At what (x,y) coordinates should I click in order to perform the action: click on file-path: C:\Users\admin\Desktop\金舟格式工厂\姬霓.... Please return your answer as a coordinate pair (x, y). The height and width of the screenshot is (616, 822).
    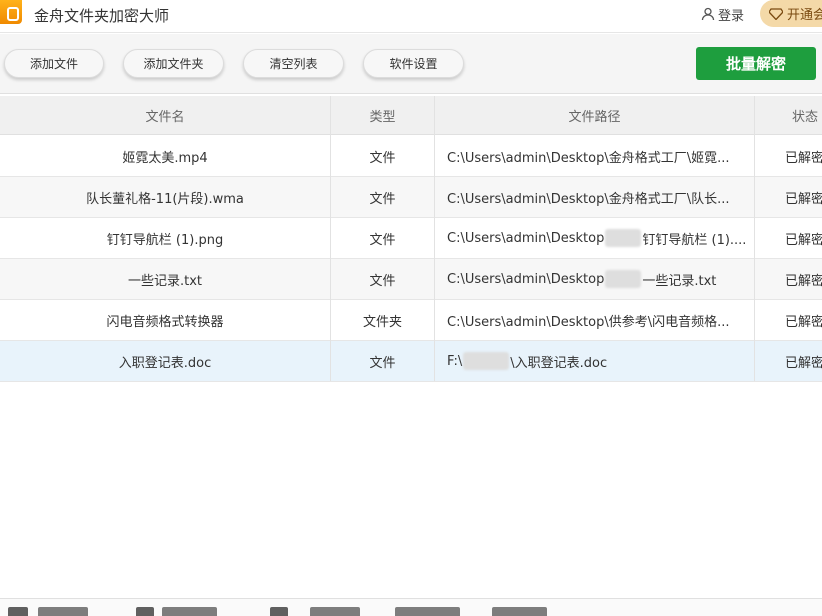
    Looking at the image, I should click on (588, 158).